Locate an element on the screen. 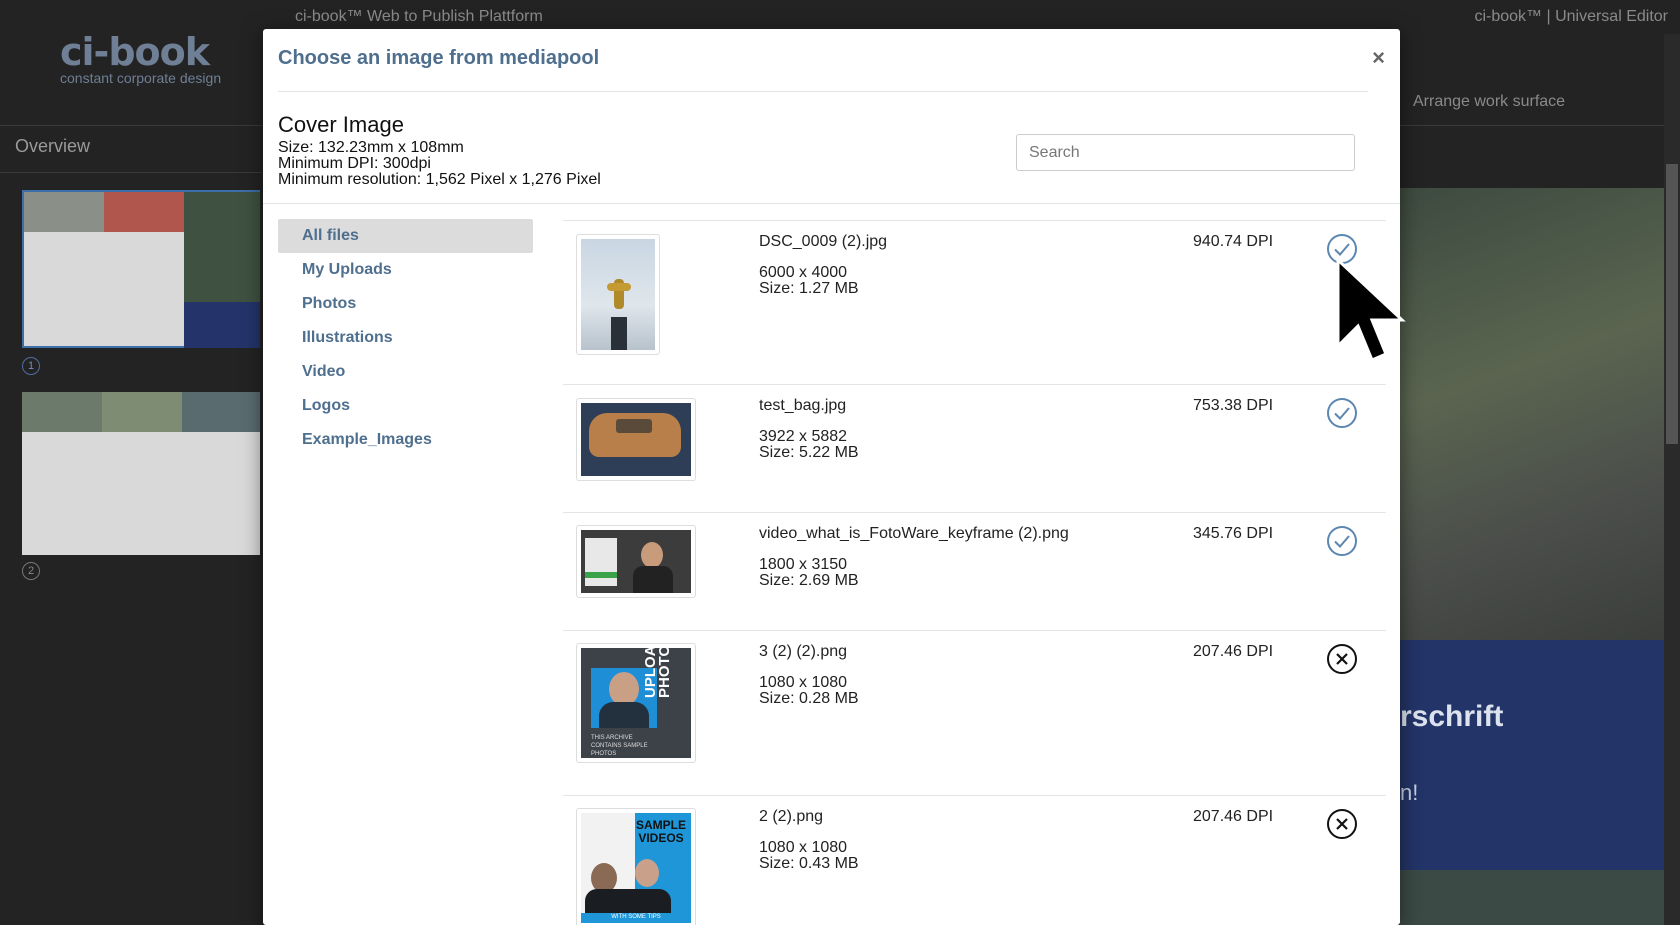 Image resolution: width=1680 pixels, height=925 pixels. file-size: Size: 5.22 MB is located at coordinates (809, 452).